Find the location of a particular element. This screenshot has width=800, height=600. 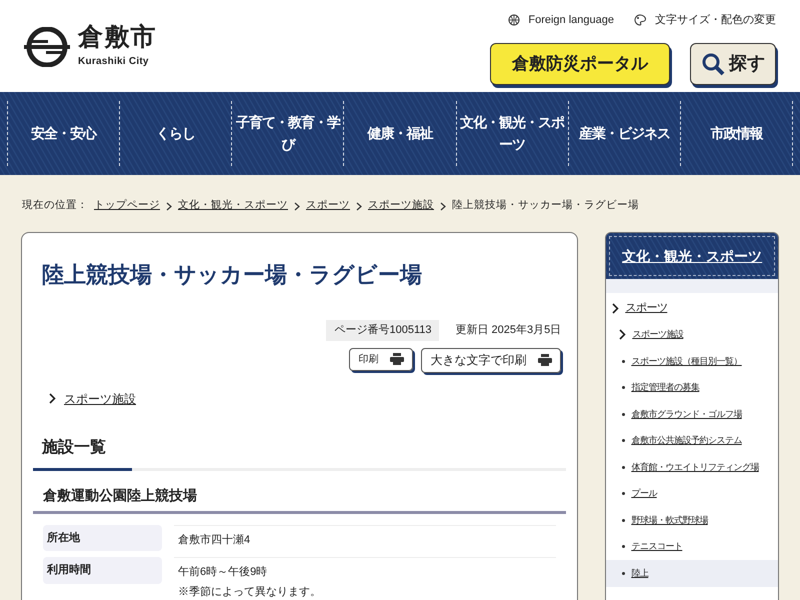

sidebar-item: スポーツ施設 is located at coordinates (692, 335).